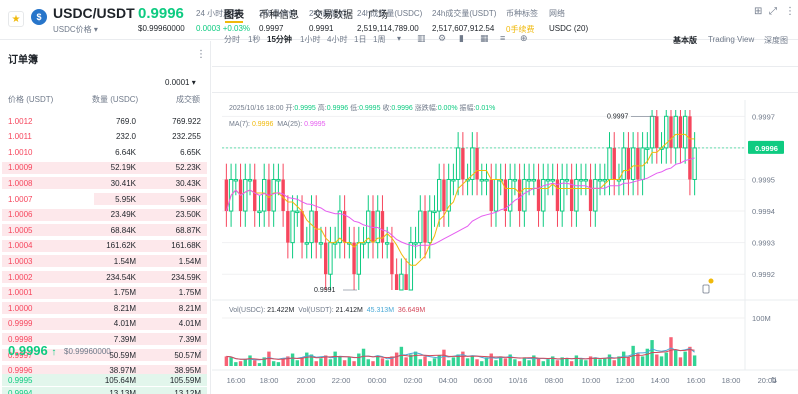 The image size is (798, 394). Describe the element at coordinates (105, 152) in the screenshot. I see `ask-row: 1.0010 6.64K 6.65K` at that location.